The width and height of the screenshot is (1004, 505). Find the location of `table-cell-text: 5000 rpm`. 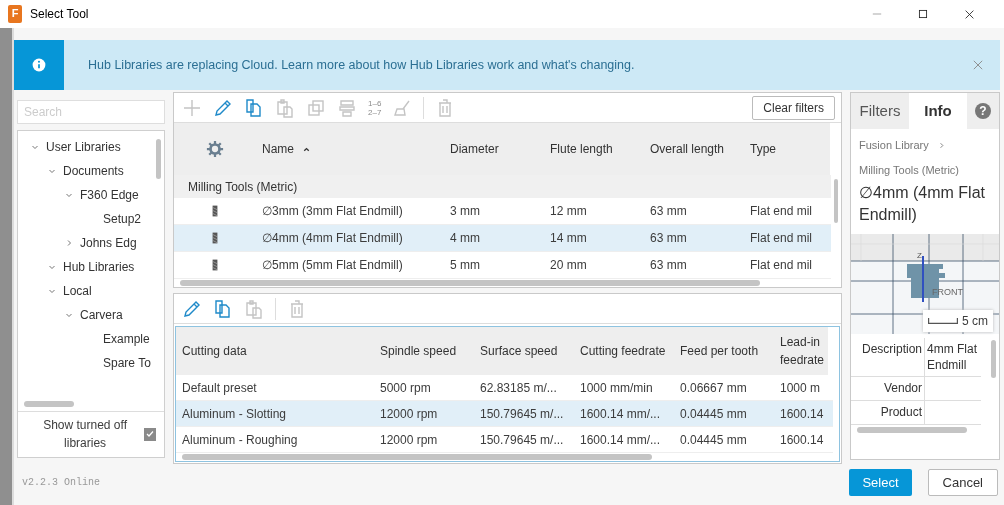

table-cell-text: 5000 rpm is located at coordinates (405, 388).